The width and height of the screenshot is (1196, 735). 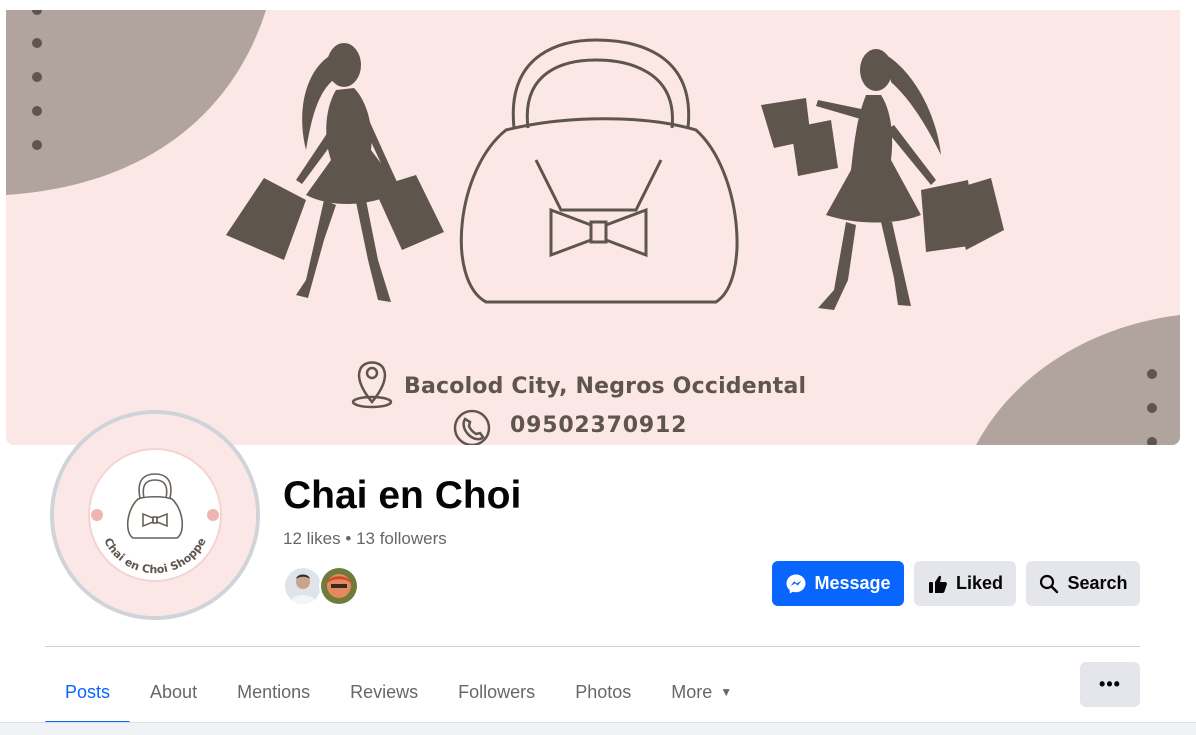 I want to click on caret-down-icon: ▼, so click(x=726, y=692).